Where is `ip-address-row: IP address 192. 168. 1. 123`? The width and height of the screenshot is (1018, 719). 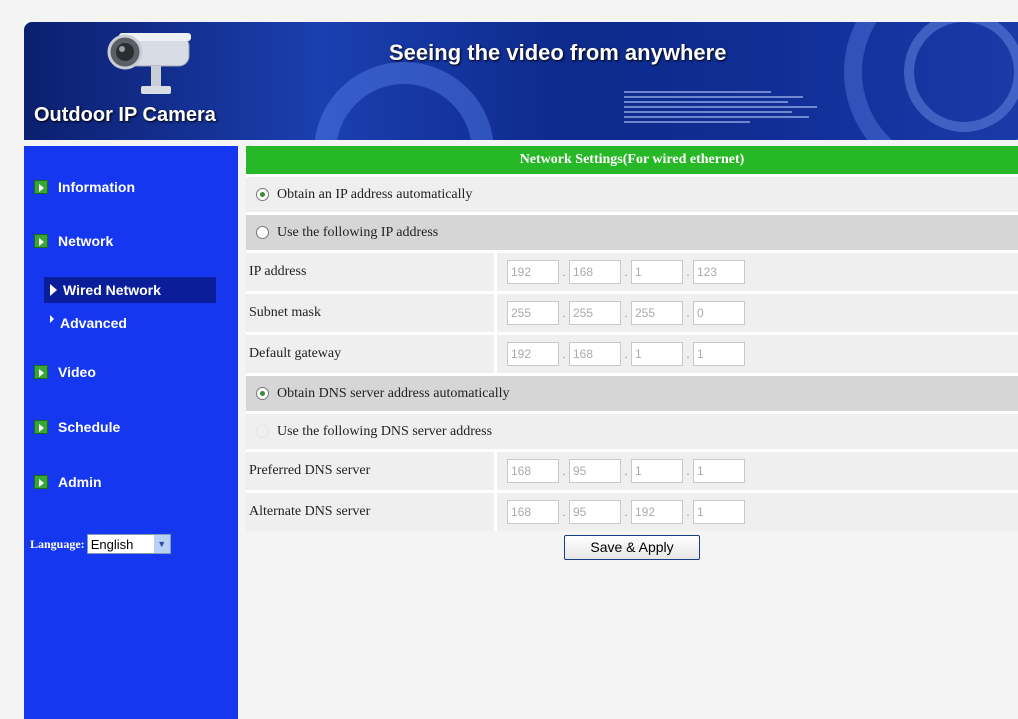 ip-address-row: IP address 192. 168. 1. 123 is located at coordinates (632, 270).